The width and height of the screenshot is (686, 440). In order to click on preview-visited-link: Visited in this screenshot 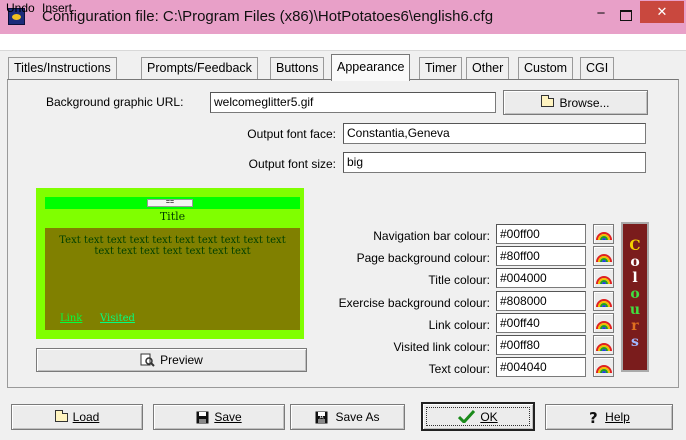, I will do `click(117, 318)`.